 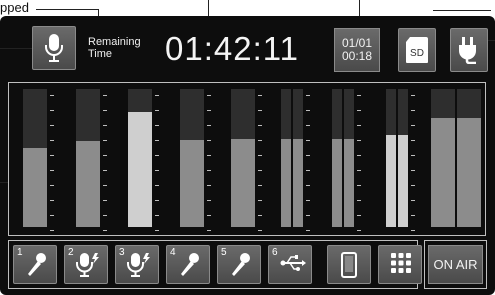 I want to click on input-button-smartphone, so click(x=349, y=264).